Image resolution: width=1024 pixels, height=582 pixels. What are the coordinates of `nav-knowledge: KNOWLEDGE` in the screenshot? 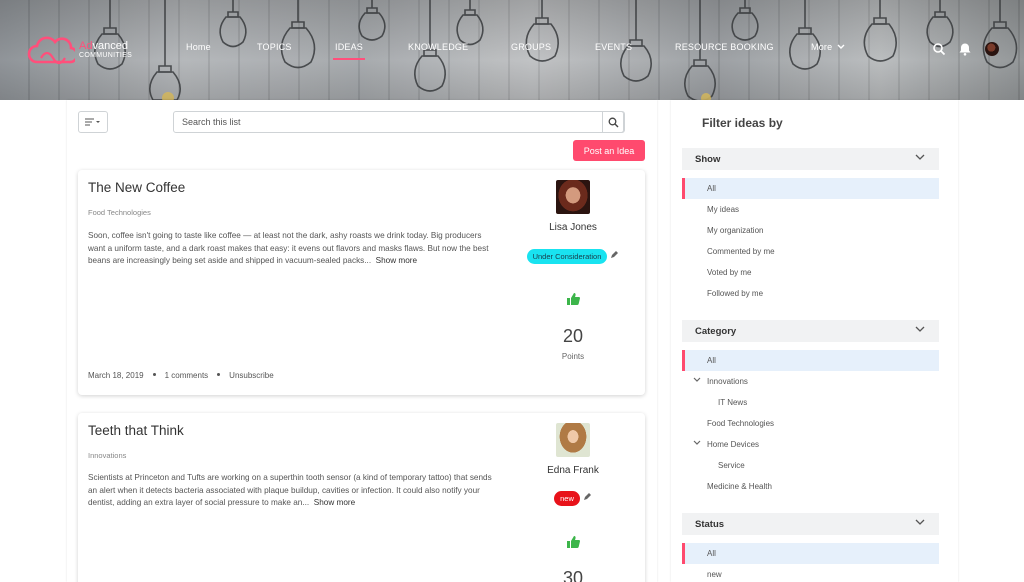 It's located at (438, 47).